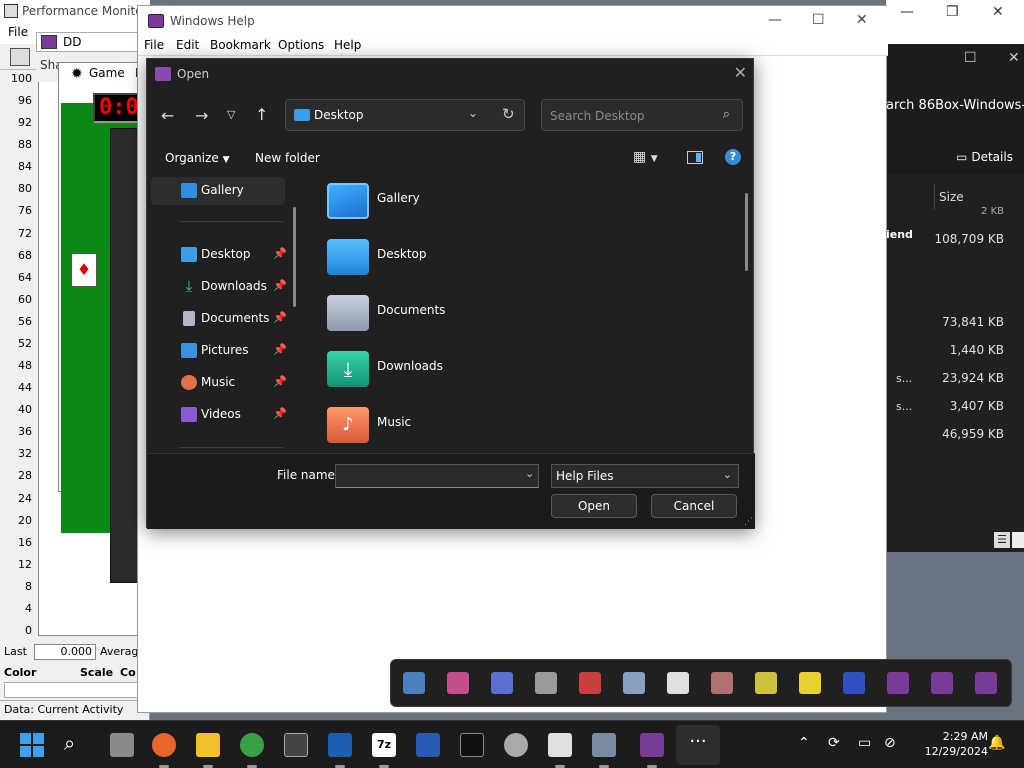 The width and height of the screenshot is (1024, 768). Describe the element at coordinates (75, 11) in the screenshot. I see `perfmon-titlebar: Performance Monitor` at that location.